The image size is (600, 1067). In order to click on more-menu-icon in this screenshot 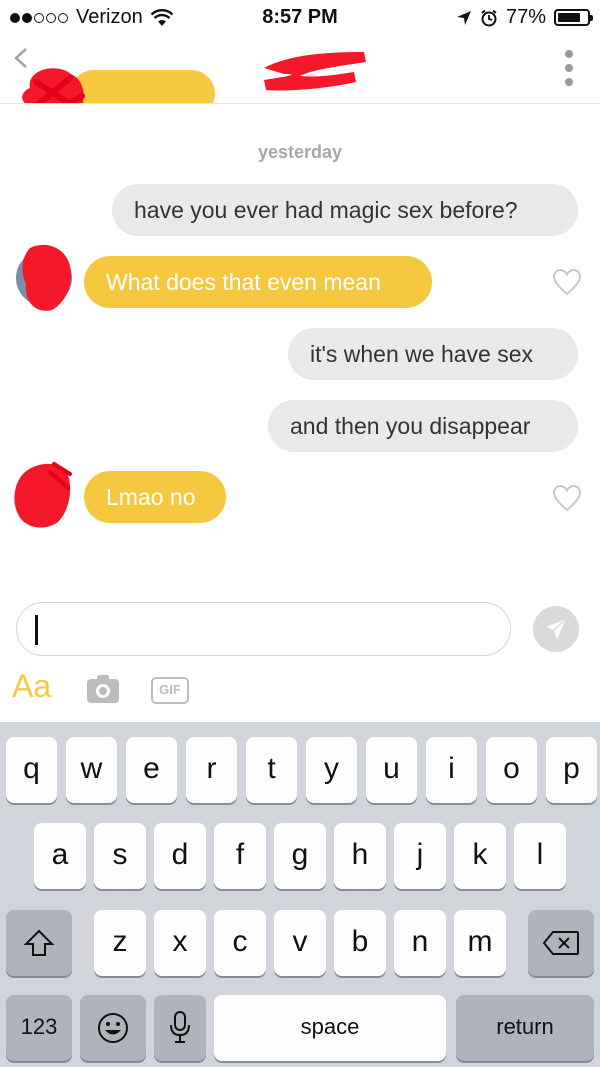, I will do `click(569, 68)`.